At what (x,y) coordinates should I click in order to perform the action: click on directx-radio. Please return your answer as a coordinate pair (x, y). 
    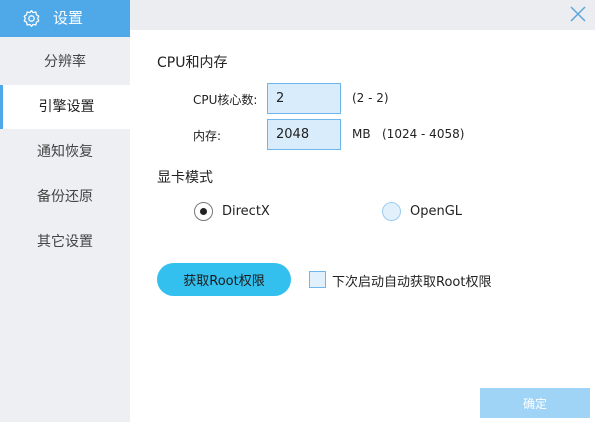
    Looking at the image, I should click on (203, 211).